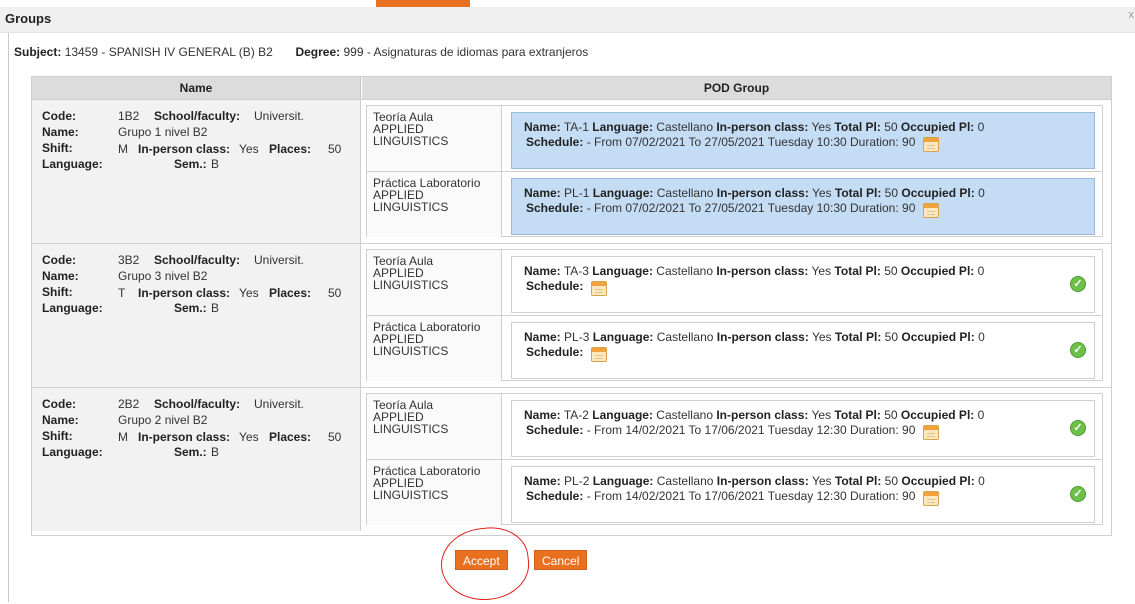  Describe the element at coordinates (576, 415) in the screenshot. I see `pod-name: TA-2` at that location.